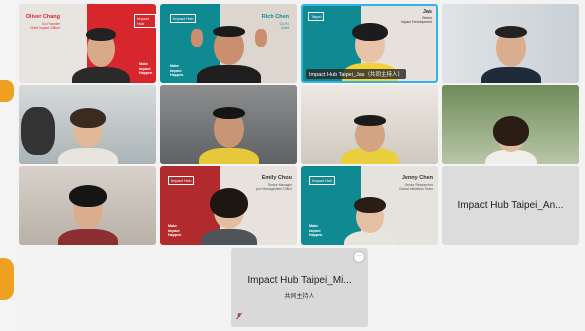  I want to click on name-card-title: Co-Founder Chief Impact Officer, so click(45, 26).